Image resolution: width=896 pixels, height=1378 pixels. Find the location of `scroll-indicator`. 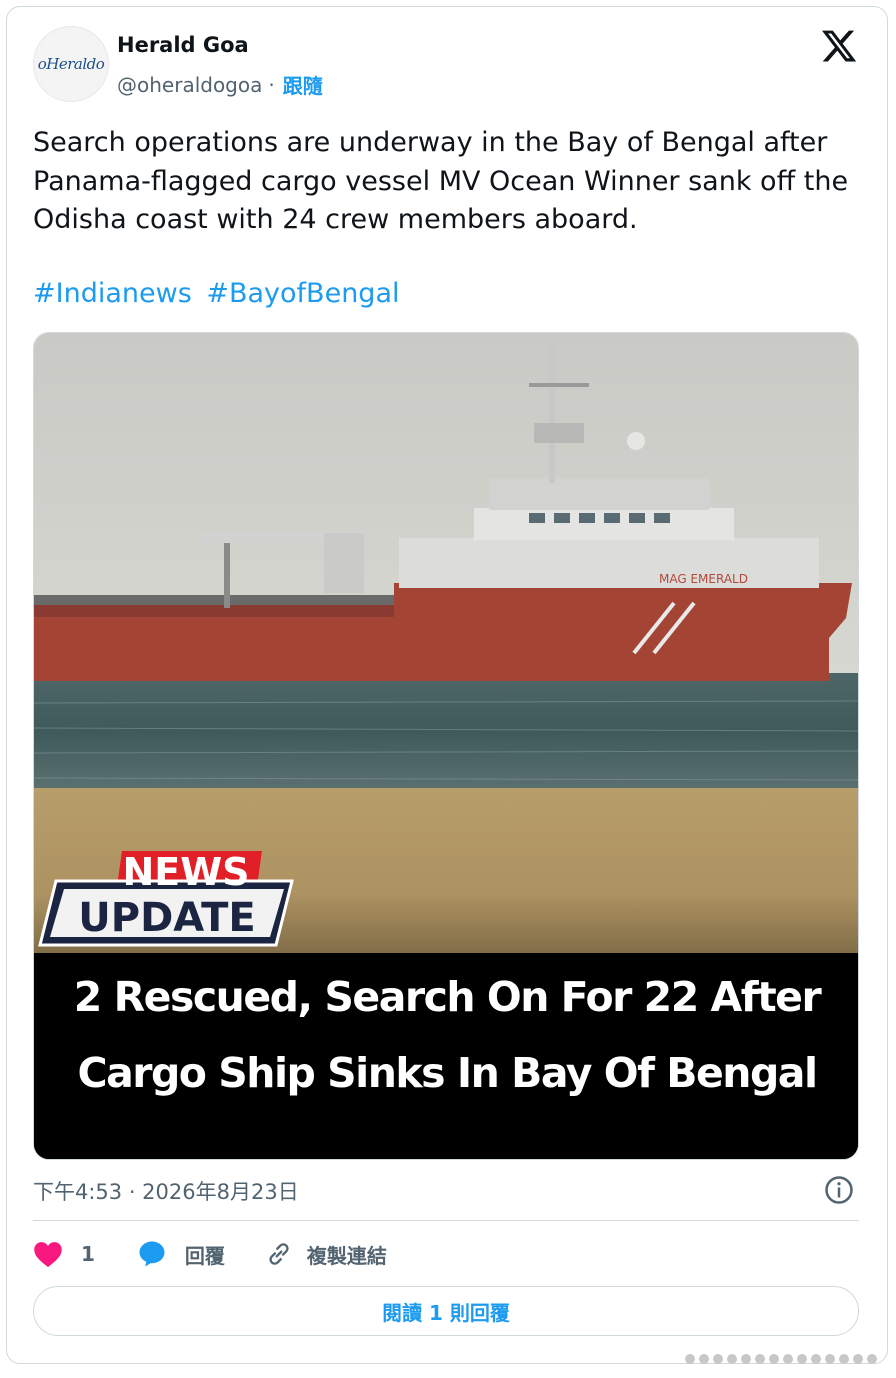

scroll-indicator is located at coordinates (781, 1359).